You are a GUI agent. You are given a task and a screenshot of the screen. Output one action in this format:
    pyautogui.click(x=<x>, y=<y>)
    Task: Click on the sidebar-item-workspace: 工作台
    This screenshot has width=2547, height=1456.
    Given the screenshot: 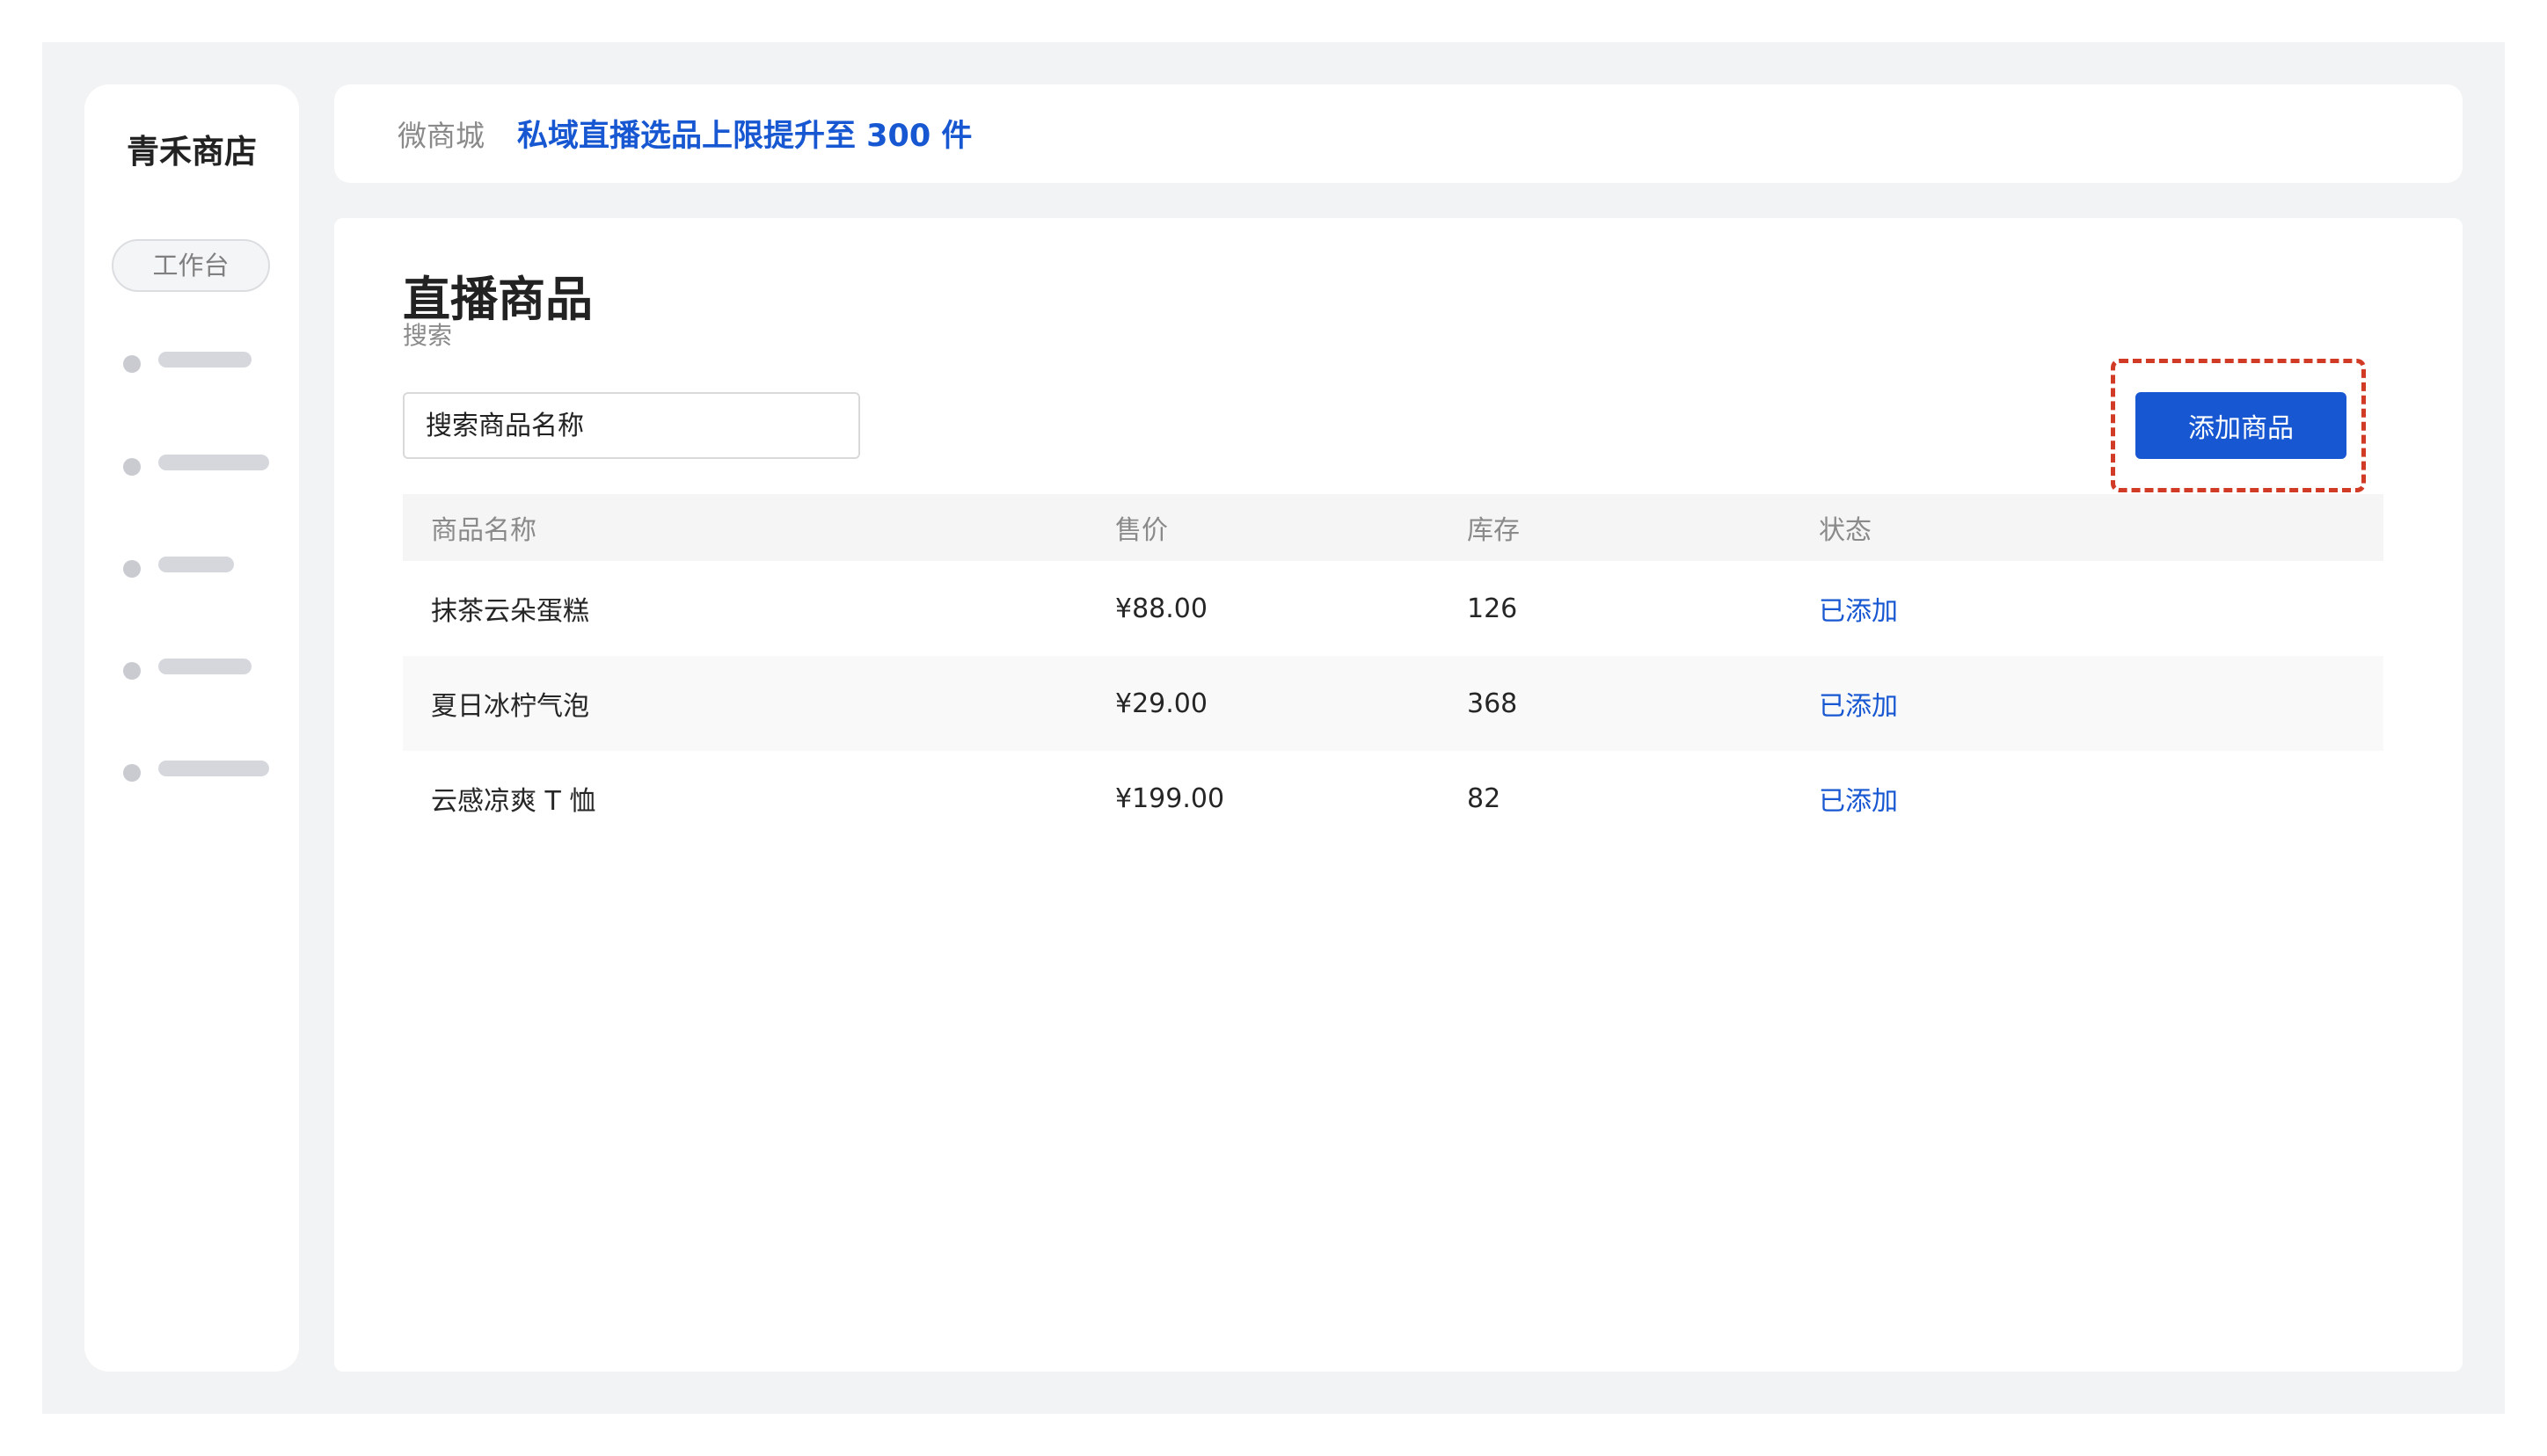 What is the action you would take?
    pyautogui.click(x=191, y=265)
    